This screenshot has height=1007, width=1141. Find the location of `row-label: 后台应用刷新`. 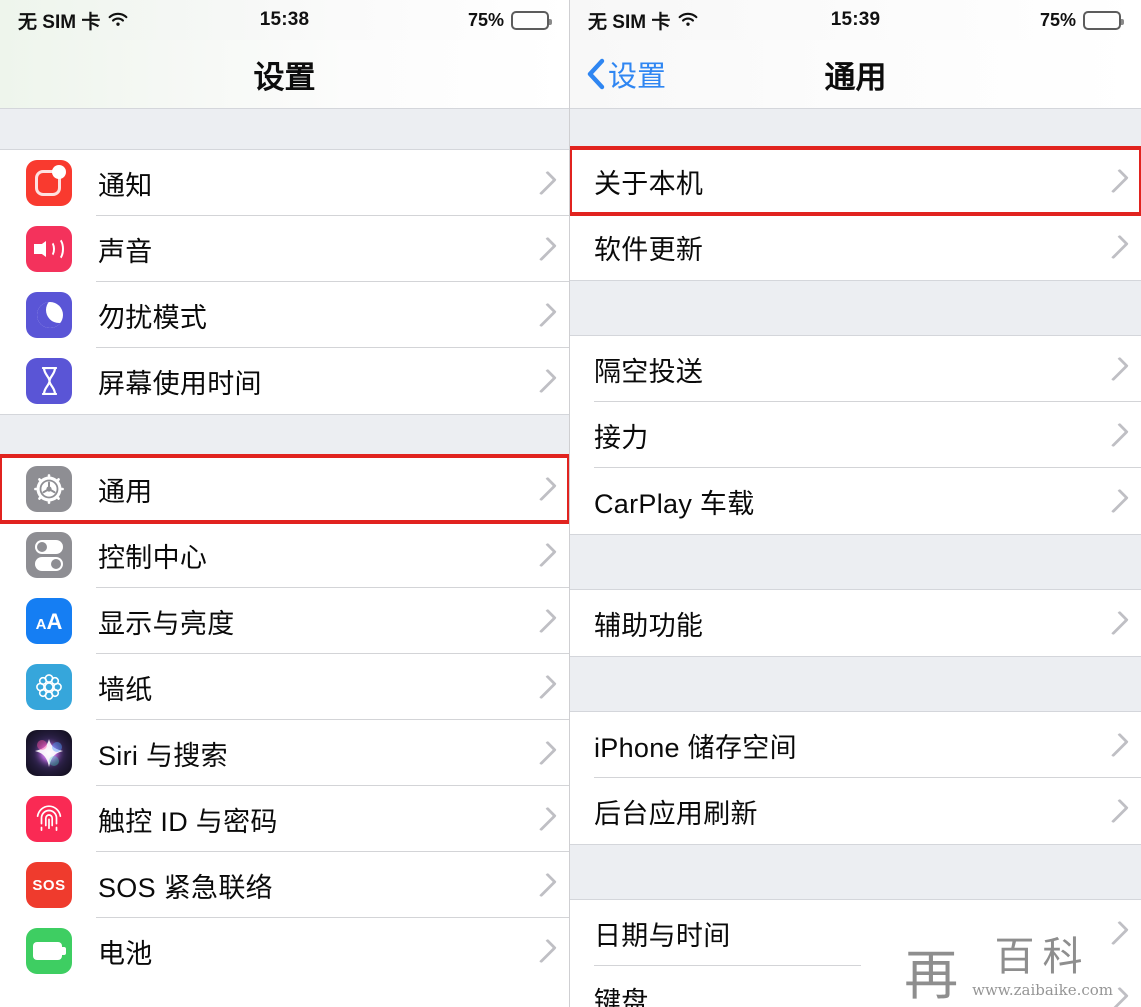

row-label: 后台应用刷新 is located at coordinates (676, 813).